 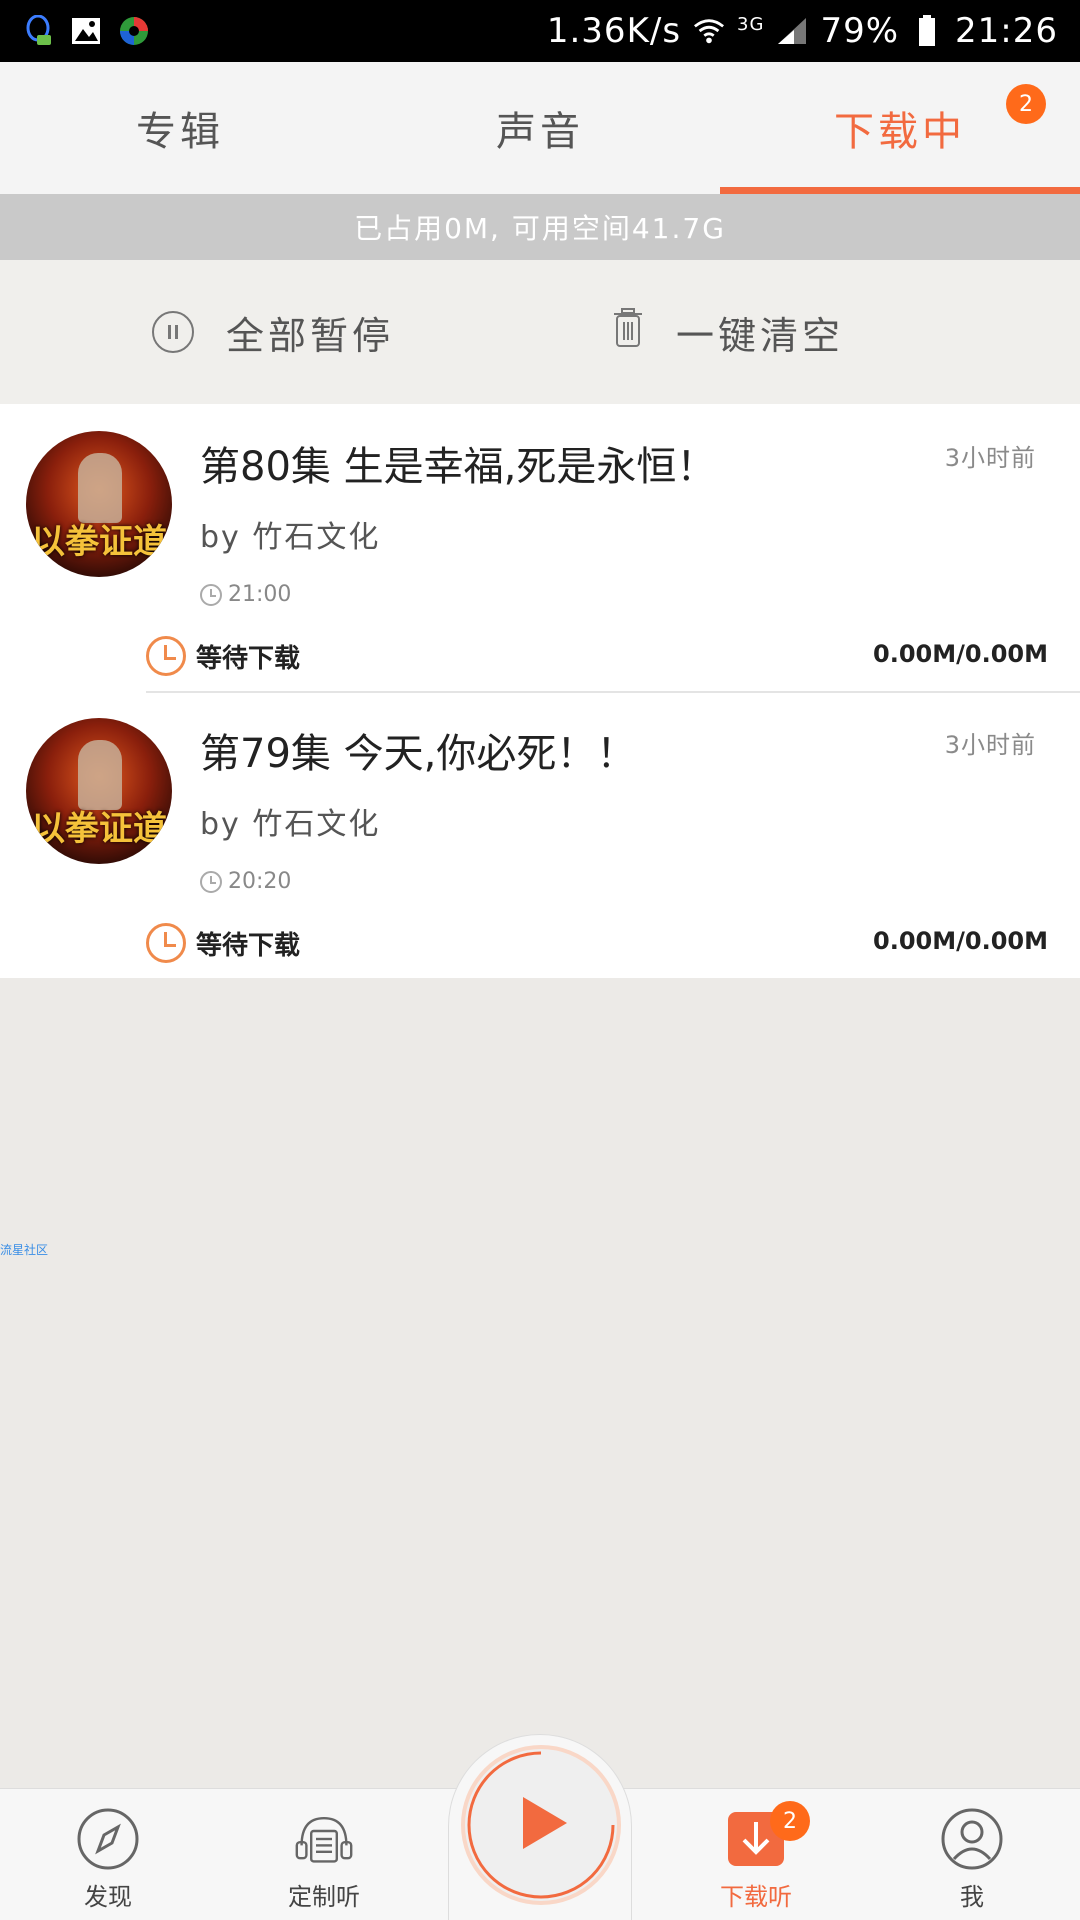 What do you see at coordinates (324, 1839) in the screenshot?
I see `headphones-icon` at bounding box center [324, 1839].